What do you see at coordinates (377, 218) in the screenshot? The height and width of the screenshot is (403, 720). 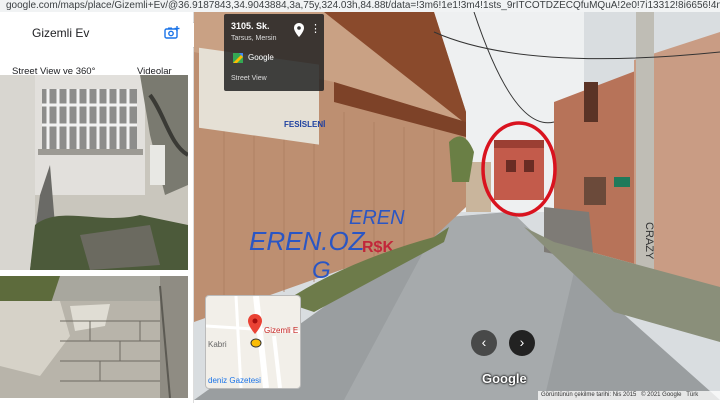 I see `graffiti-eren: EREN` at bounding box center [377, 218].